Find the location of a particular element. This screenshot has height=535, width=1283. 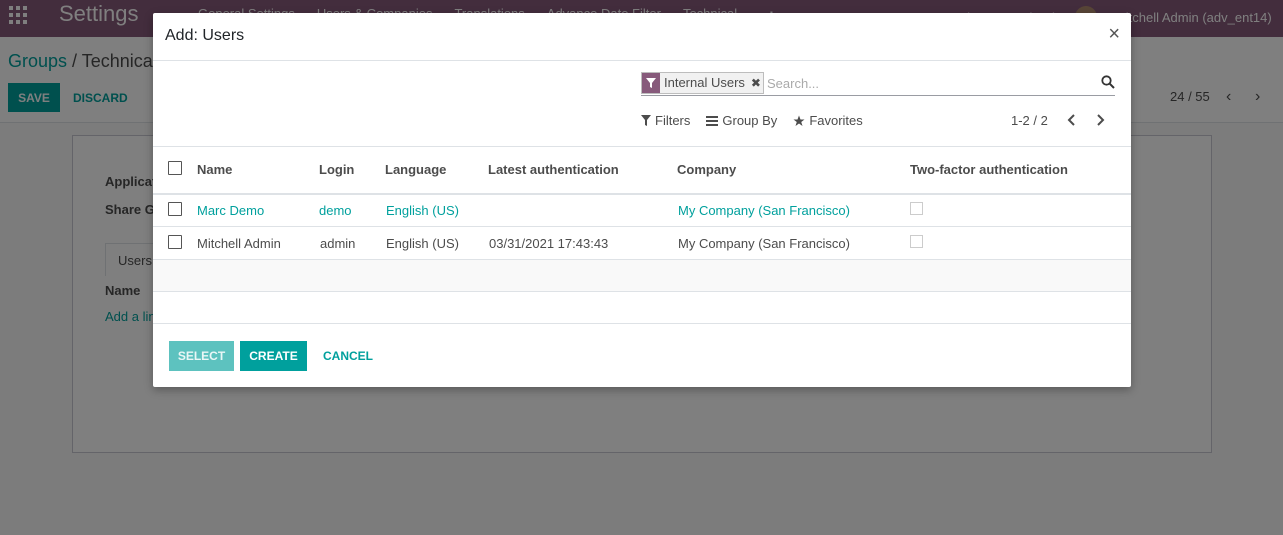

favorites-label: Favorites is located at coordinates (836, 120).